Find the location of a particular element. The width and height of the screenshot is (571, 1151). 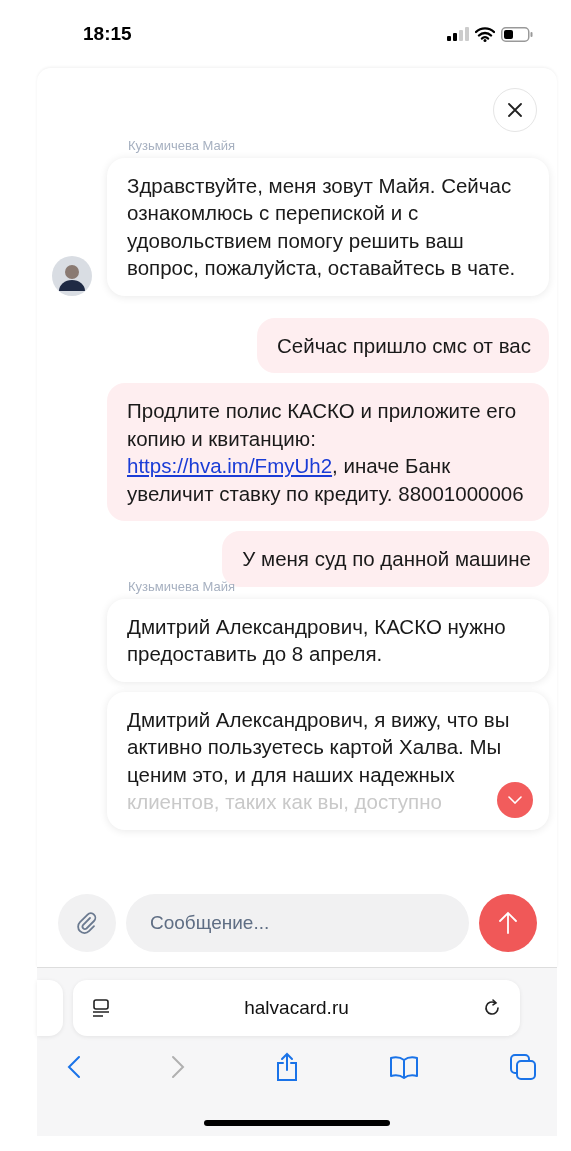

message-text: Здравствуйте, меня зовут Майя. Сейчас ознакомлюсь с перепиской и с удовольствием помогу решить ваш вопрос, пожалуйста, оставайтесь в чате. is located at coordinates (322, 227).